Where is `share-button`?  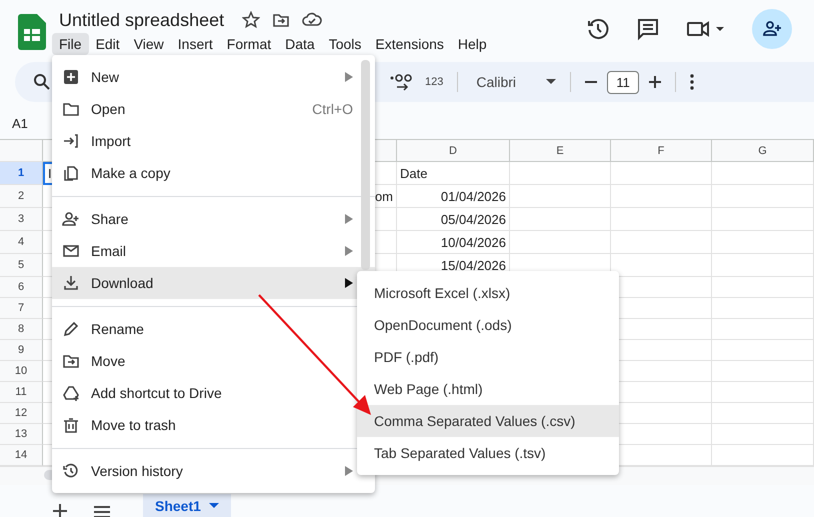 share-button is located at coordinates (772, 29).